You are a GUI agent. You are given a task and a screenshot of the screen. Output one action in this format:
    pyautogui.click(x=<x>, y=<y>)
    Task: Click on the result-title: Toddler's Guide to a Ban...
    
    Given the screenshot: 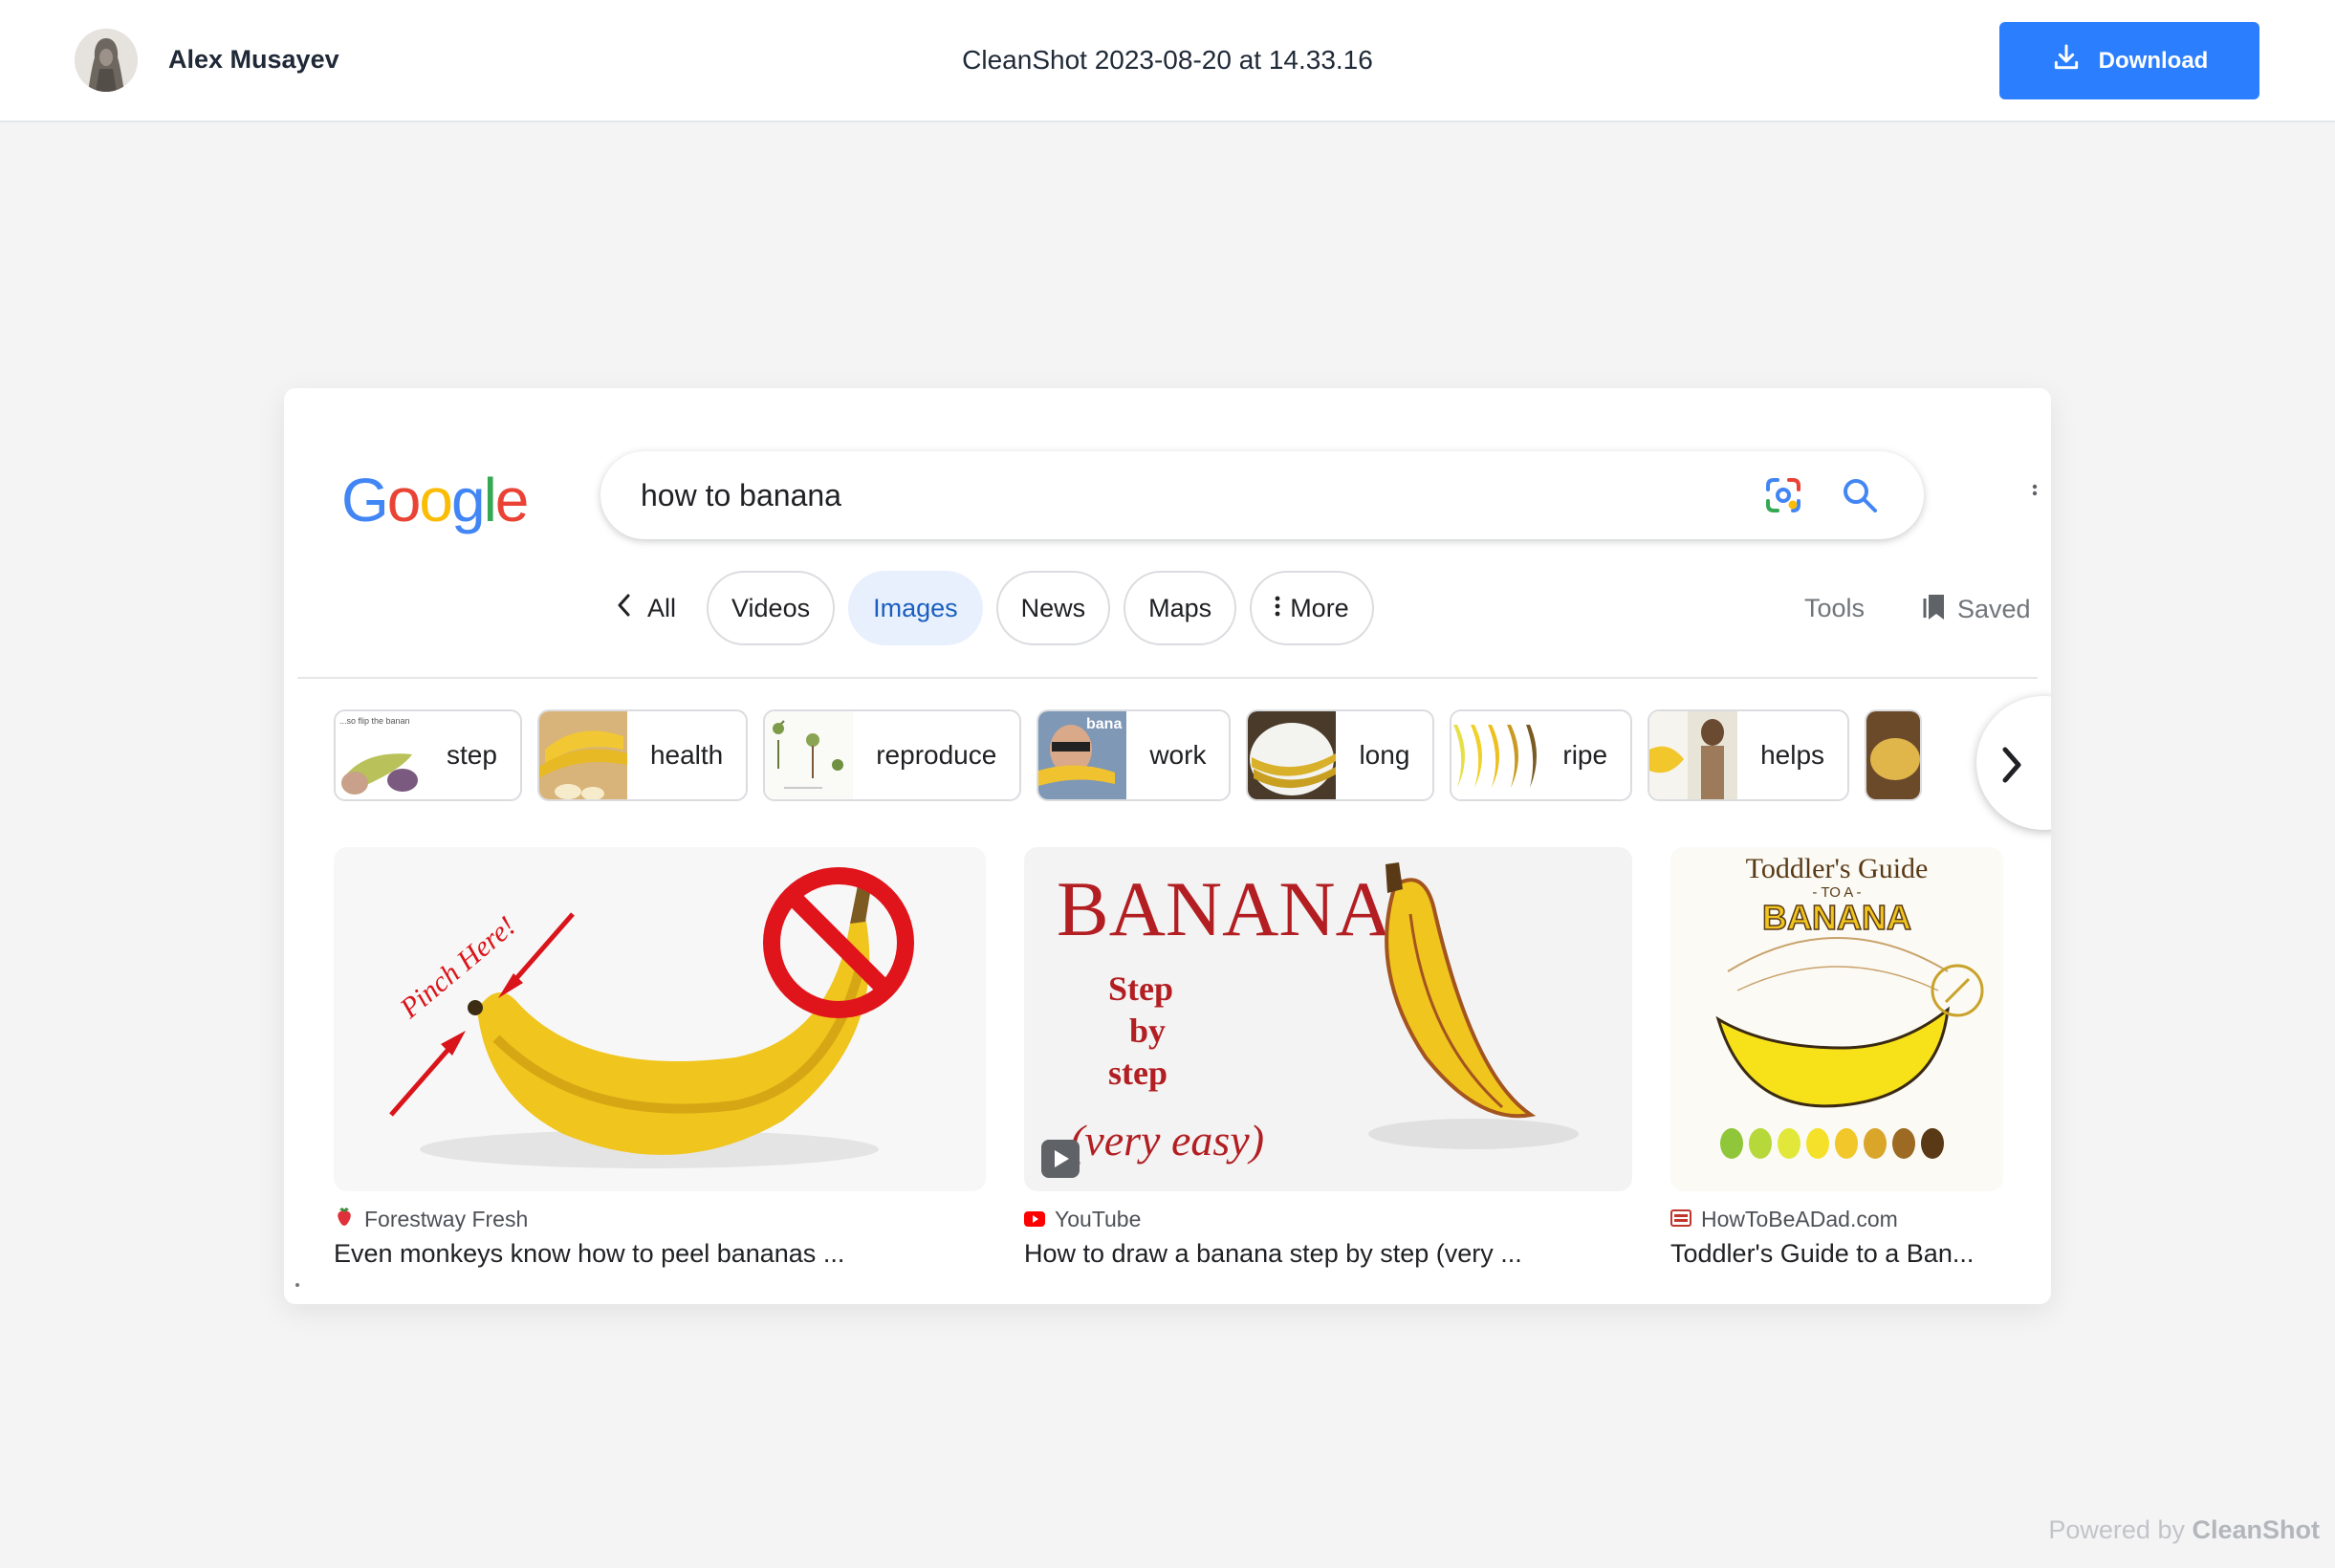 What is the action you would take?
    pyautogui.click(x=1836, y=1254)
    